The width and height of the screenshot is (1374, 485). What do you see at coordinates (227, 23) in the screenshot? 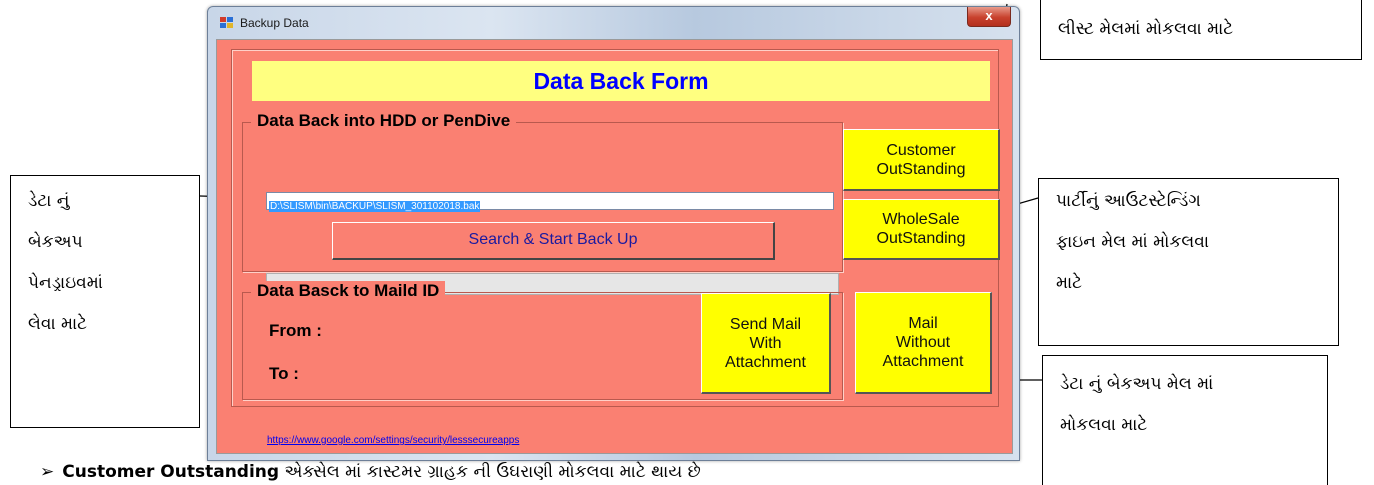
I see `app-icon` at bounding box center [227, 23].